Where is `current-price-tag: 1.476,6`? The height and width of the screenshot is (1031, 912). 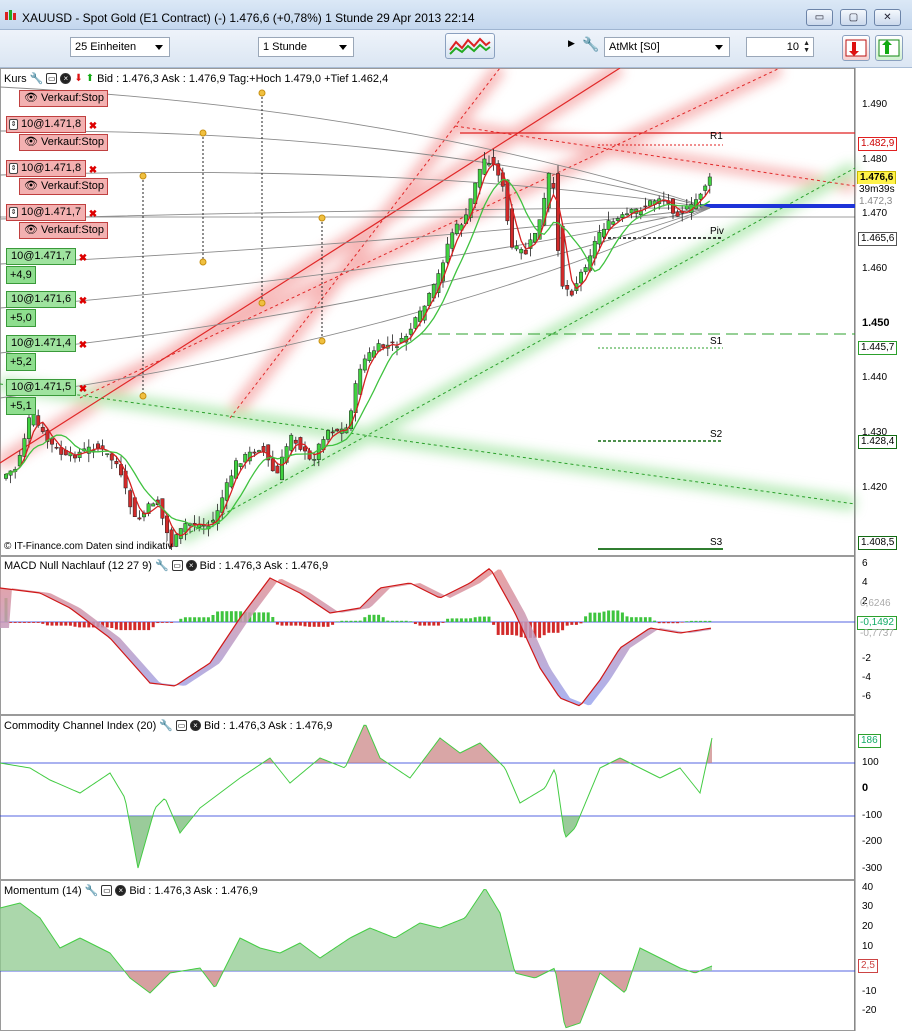
current-price-tag: 1.476,6 is located at coordinates (877, 178).